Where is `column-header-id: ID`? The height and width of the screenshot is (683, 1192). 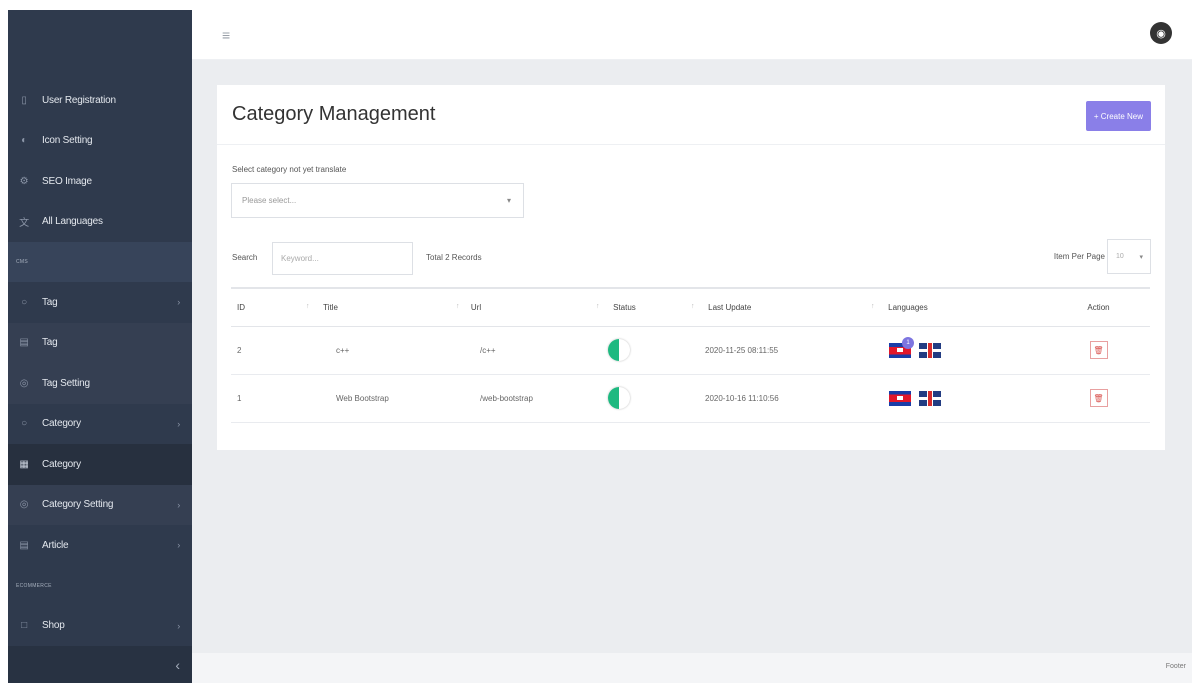 column-header-id: ID is located at coordinates (268, 307).